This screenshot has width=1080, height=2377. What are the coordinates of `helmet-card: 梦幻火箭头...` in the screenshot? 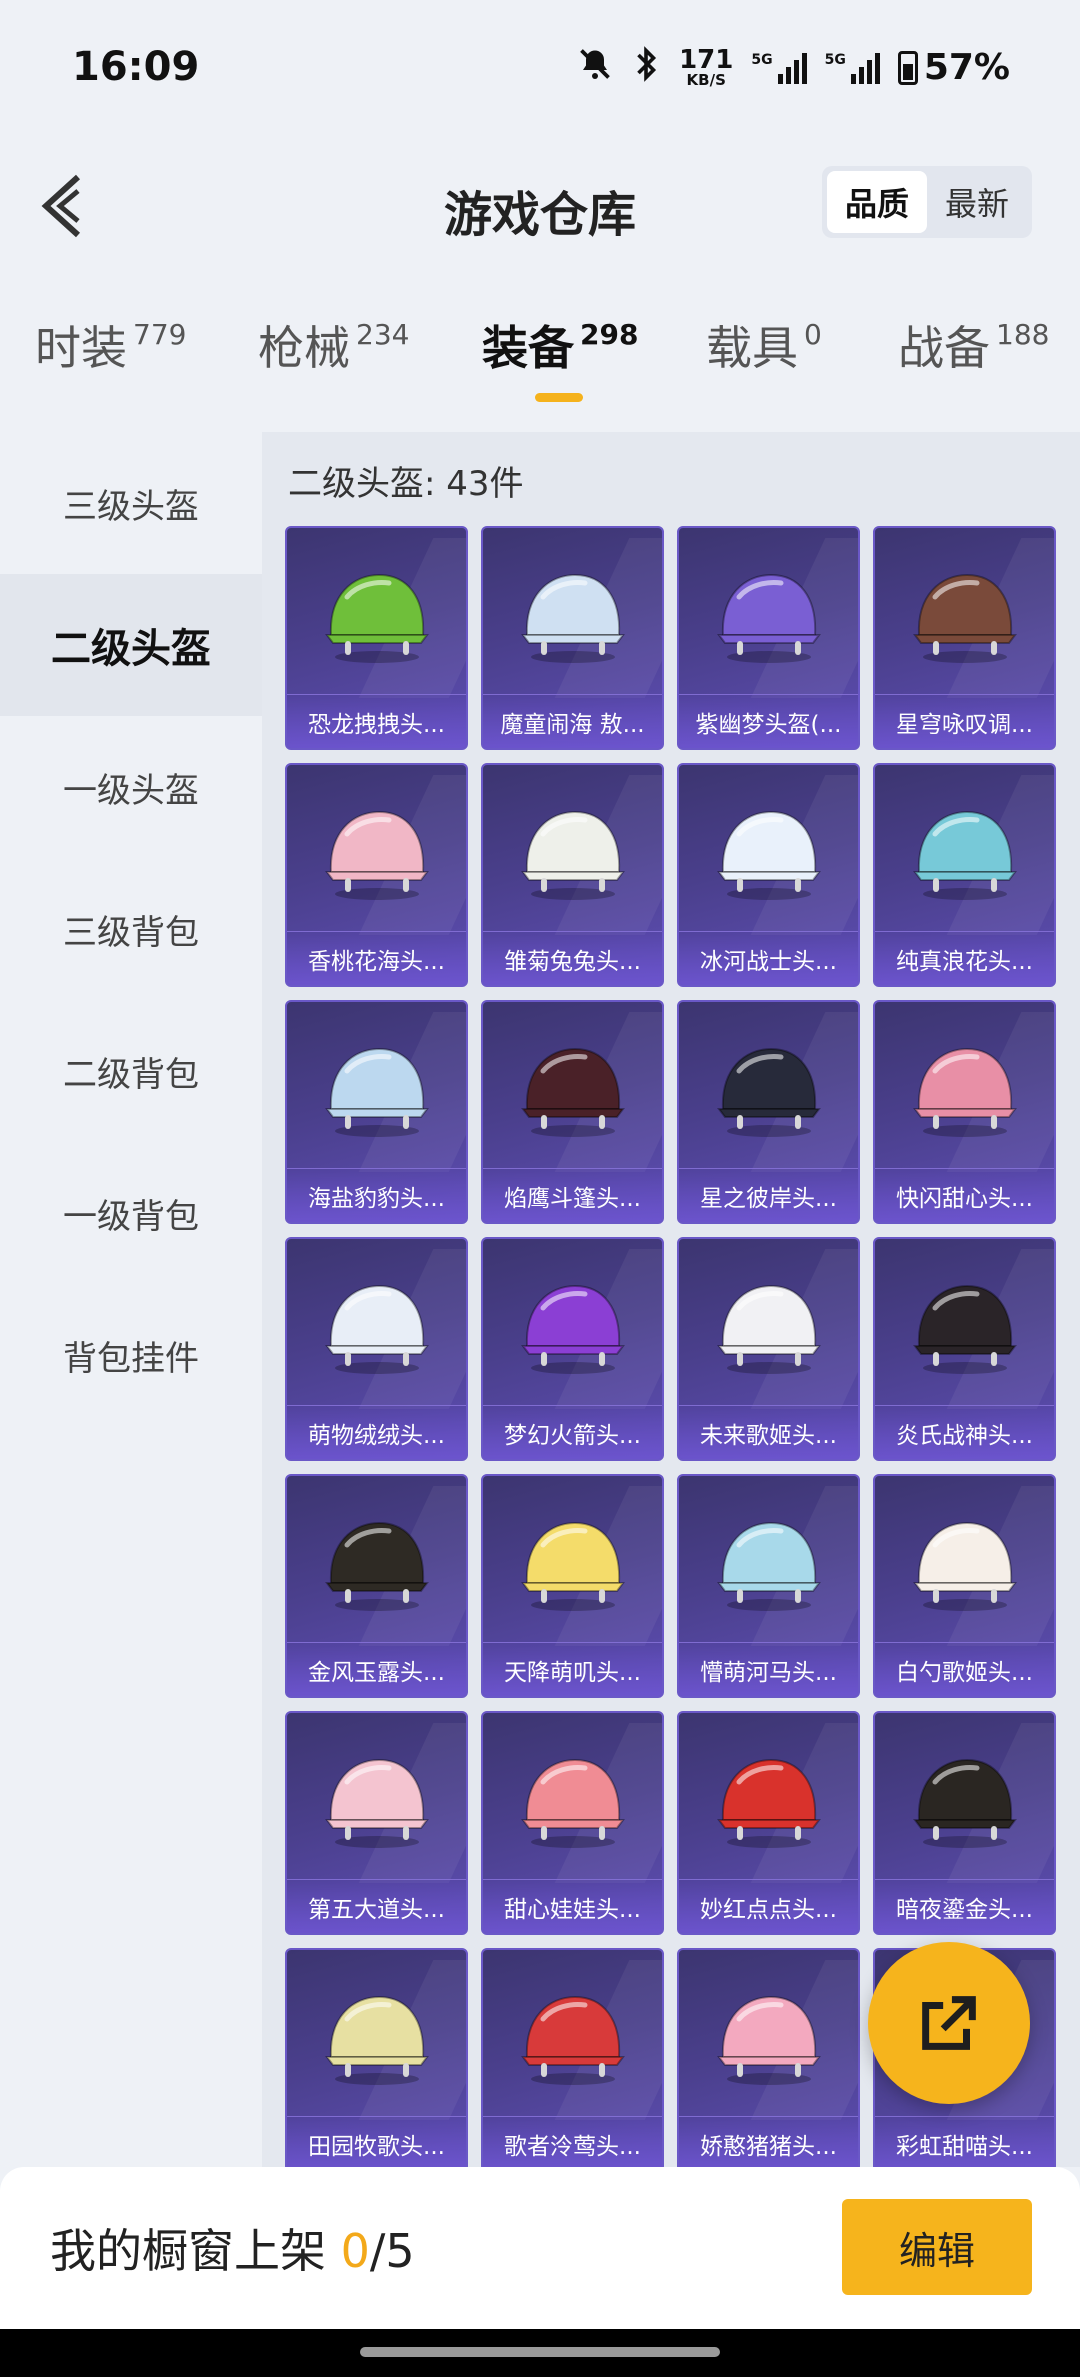 It's located at (572, 1349).